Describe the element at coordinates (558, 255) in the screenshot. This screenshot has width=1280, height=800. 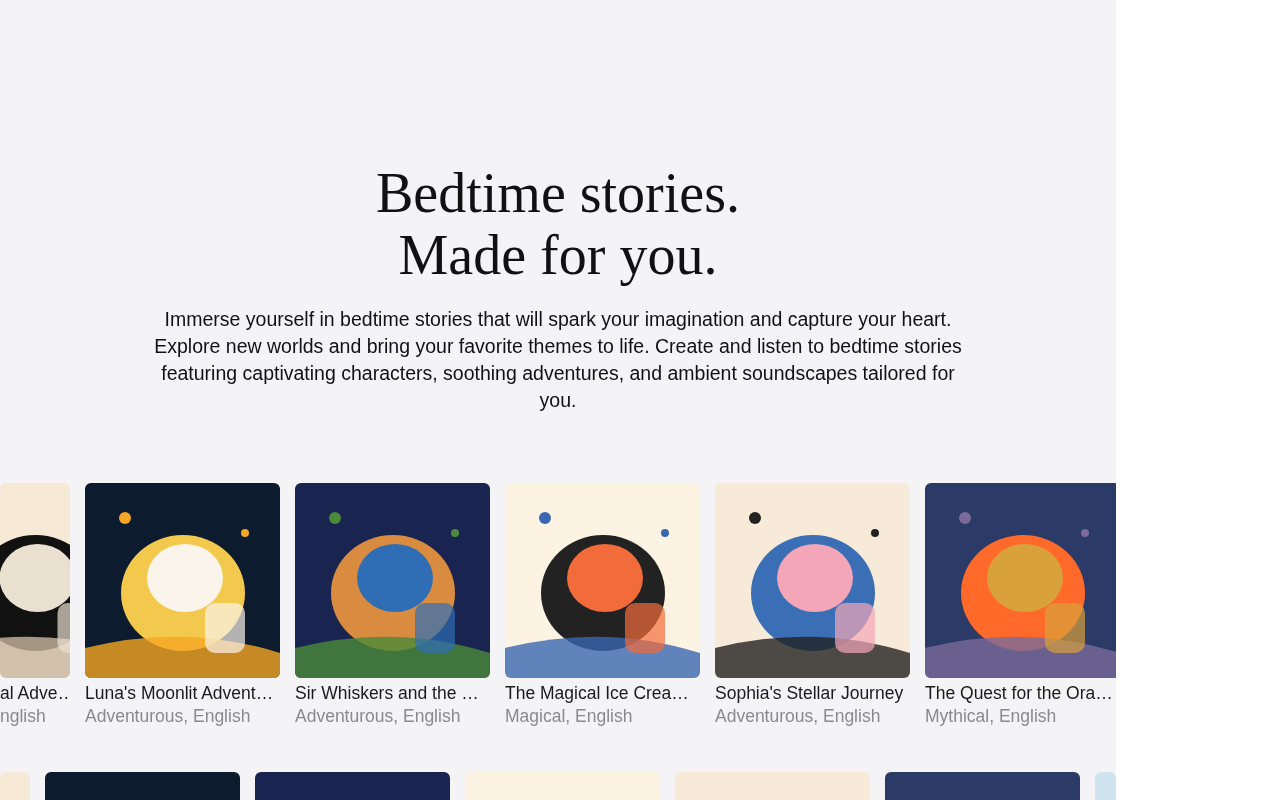
I see `hero-title: Made for you.` at that location.